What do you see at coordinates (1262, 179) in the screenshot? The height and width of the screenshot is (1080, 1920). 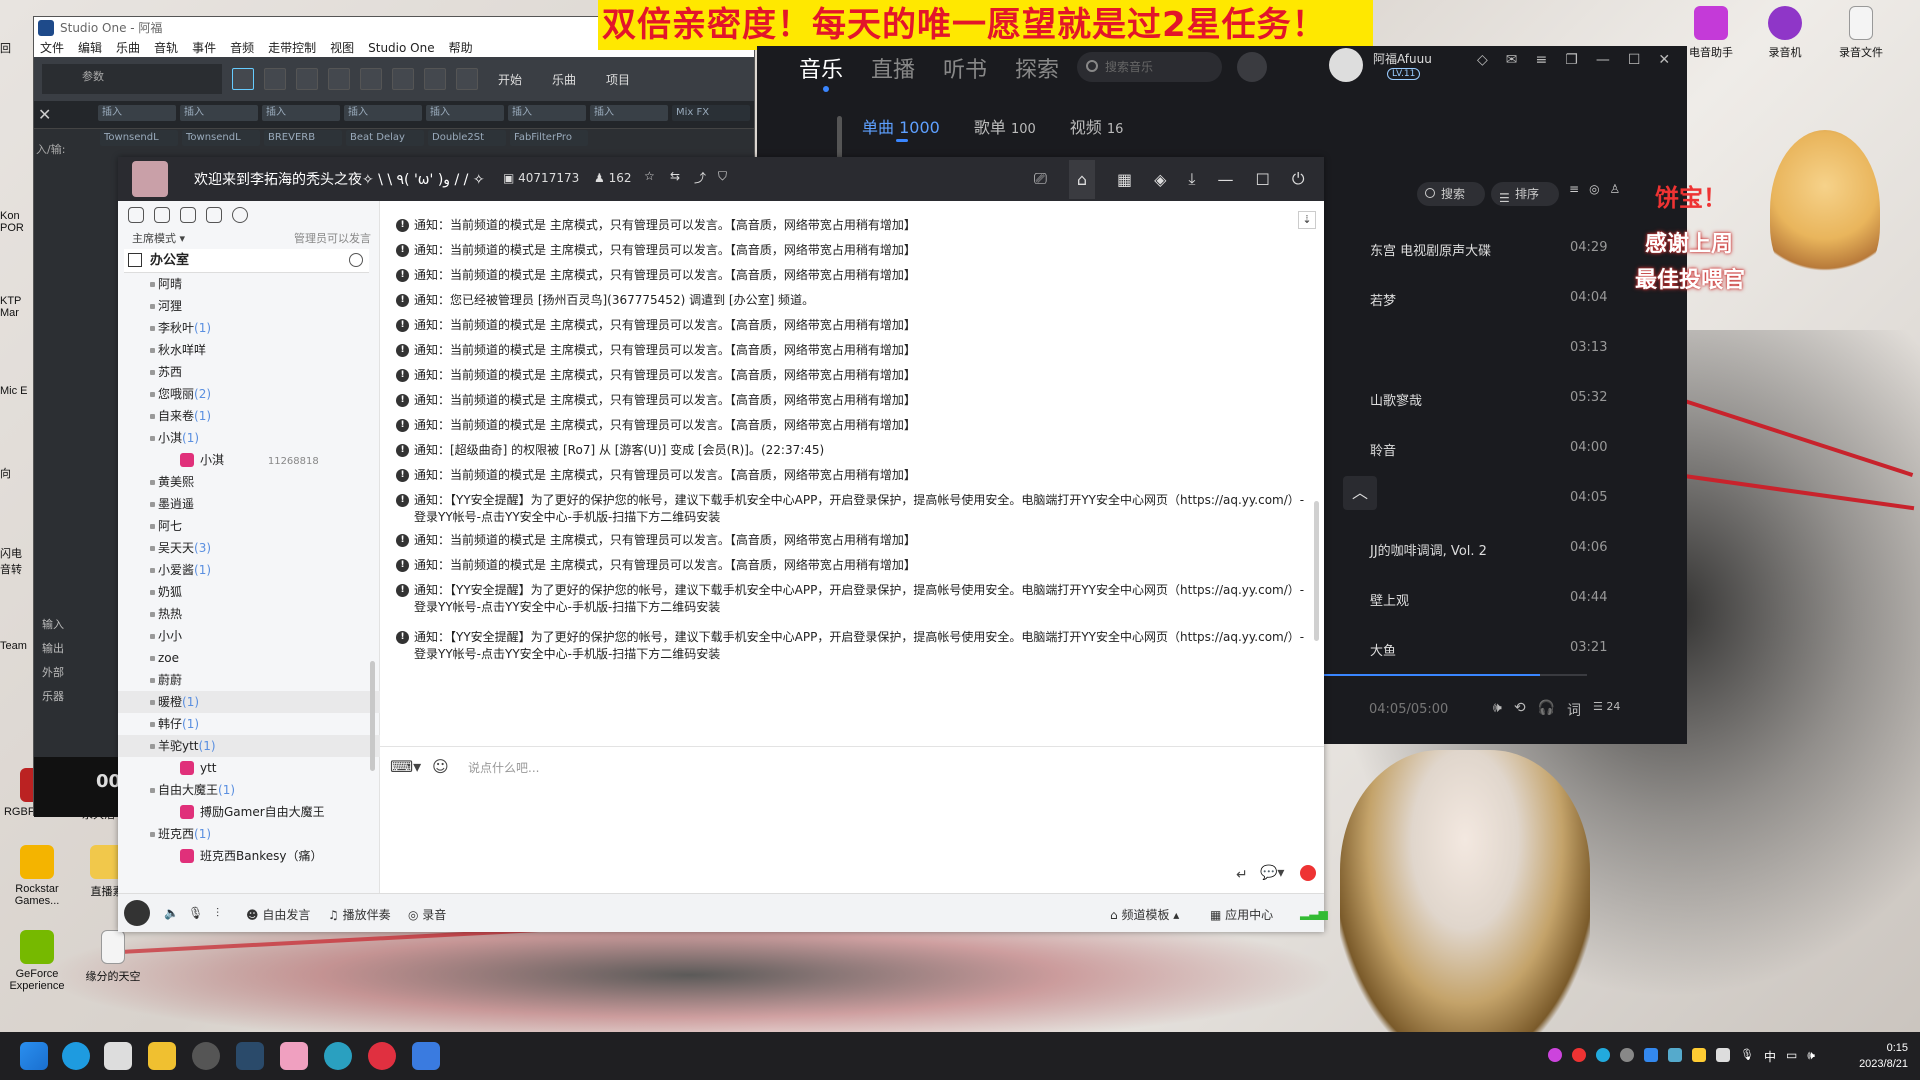 I see `maximize-icon: ☐` at bounding box center [1262, 179].